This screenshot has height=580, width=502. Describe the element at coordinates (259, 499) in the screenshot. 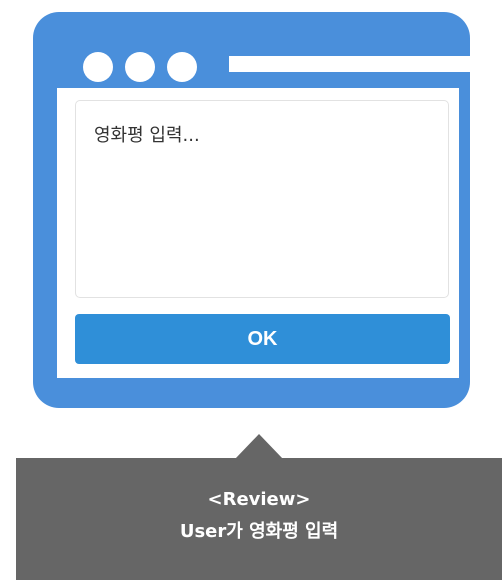

I see `caption-line-1: <Review>` at that location.